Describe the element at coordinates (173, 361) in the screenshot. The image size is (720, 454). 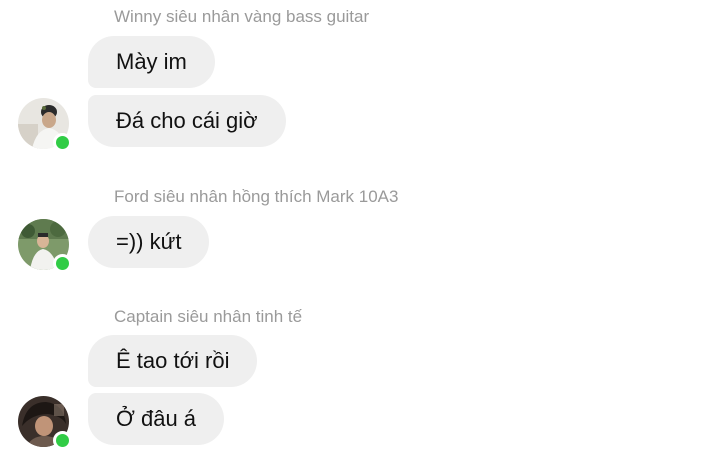
I see `message-bubble: Ê tao tới rồi` at that location.